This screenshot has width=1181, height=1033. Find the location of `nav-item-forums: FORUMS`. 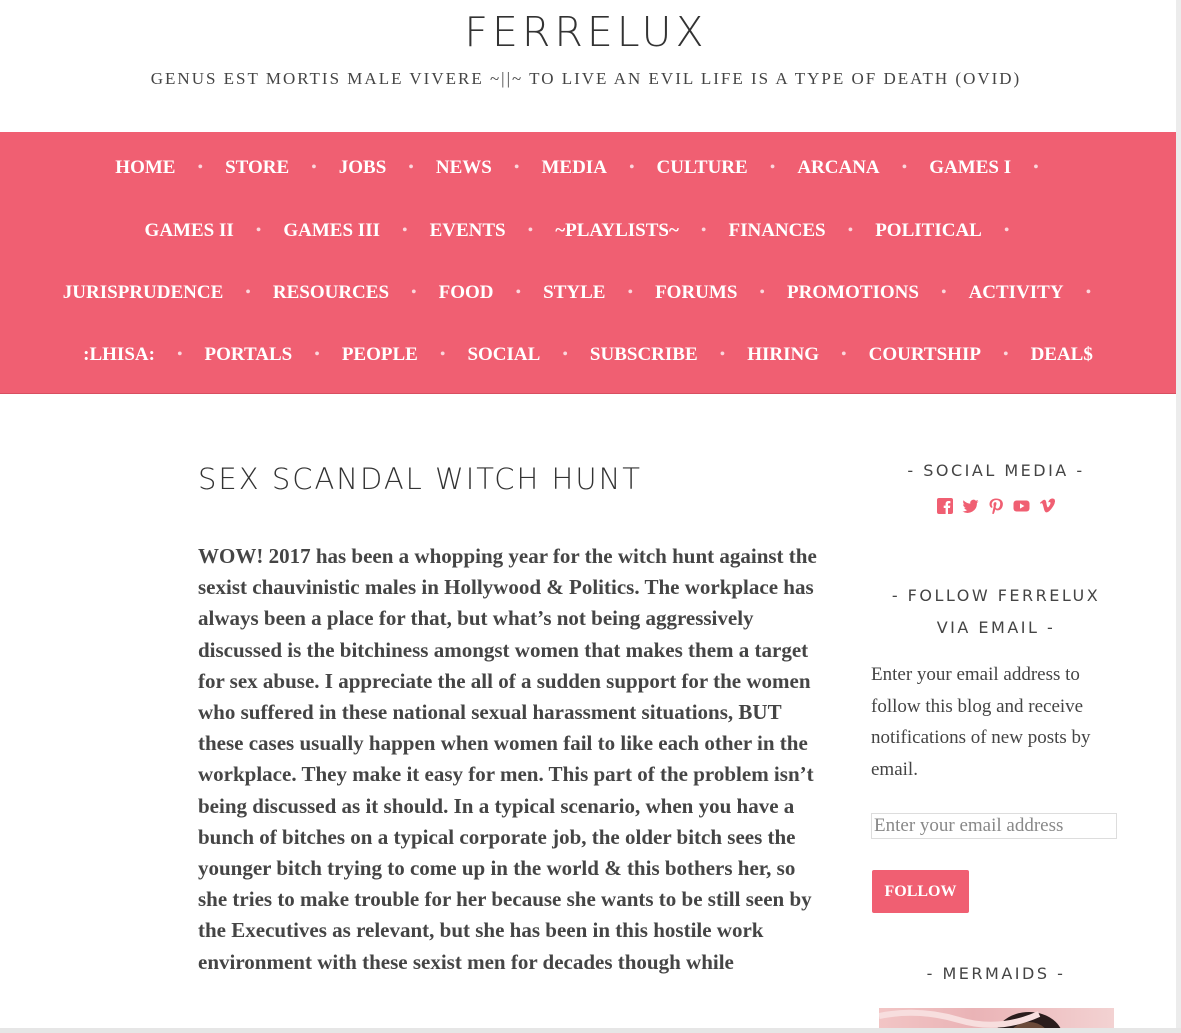

nav-item-forums: FORUMS is located at coordinates (696, 293).